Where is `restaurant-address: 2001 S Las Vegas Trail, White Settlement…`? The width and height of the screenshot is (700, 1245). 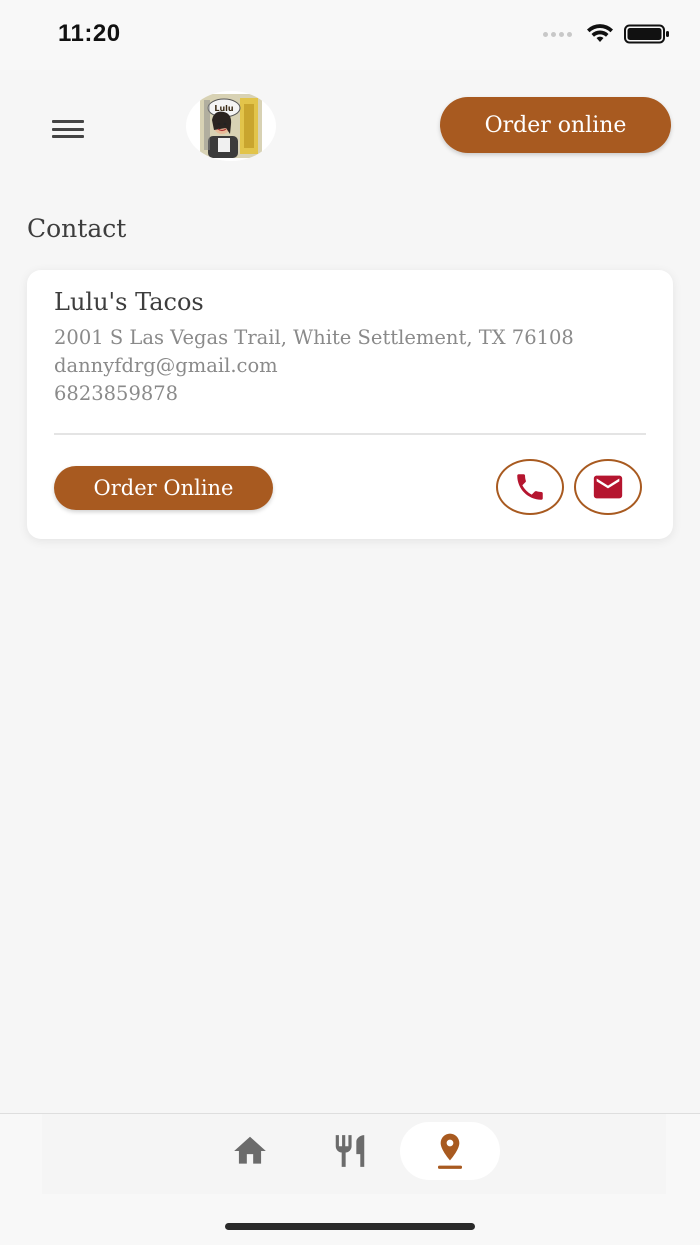
restaurant-address: 2001 S Las Vegas Trail, White Settlement… is located at coordinates (314, 337).